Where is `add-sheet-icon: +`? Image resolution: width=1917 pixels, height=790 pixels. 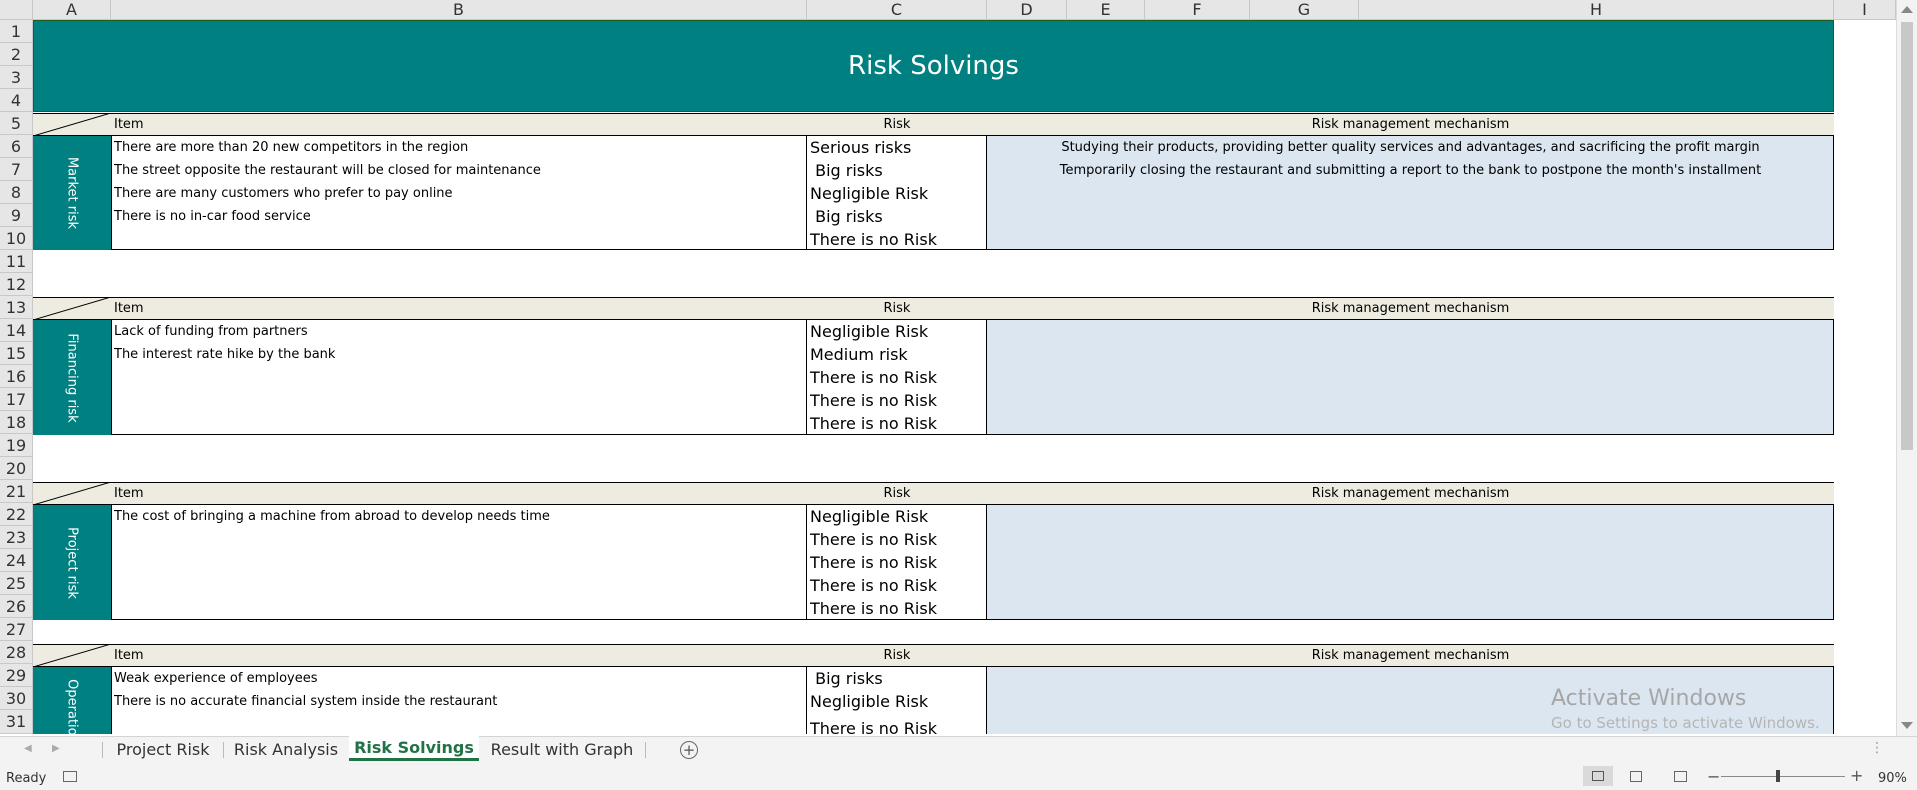
add-sheet-icon: + is located at coordinates (689, 750).